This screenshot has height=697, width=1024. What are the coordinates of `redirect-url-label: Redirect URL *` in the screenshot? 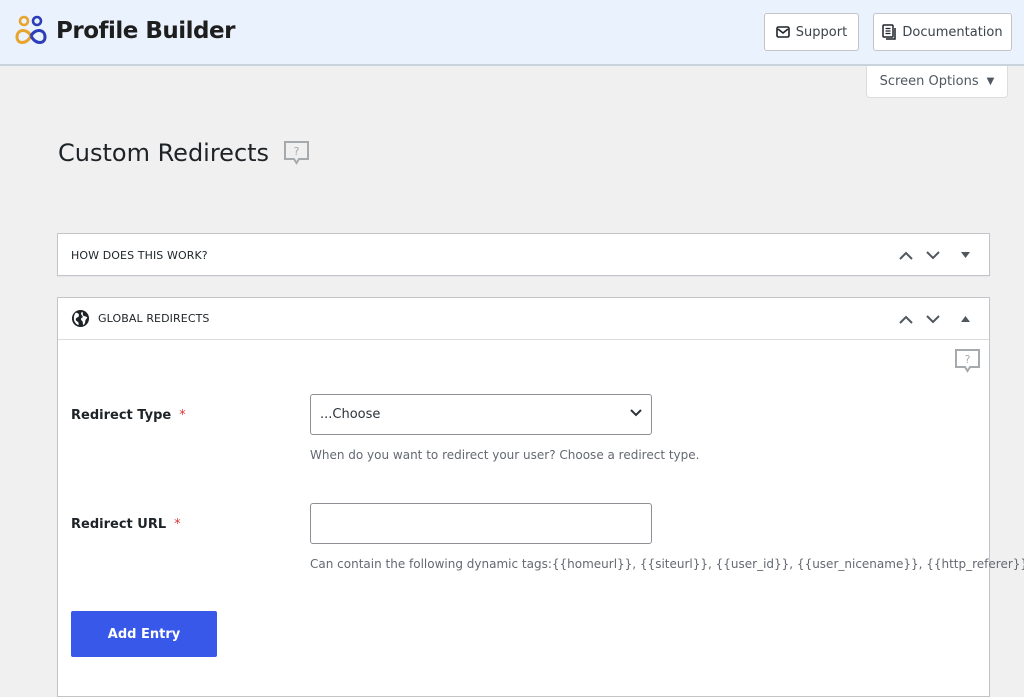 It's located at (126, 524).